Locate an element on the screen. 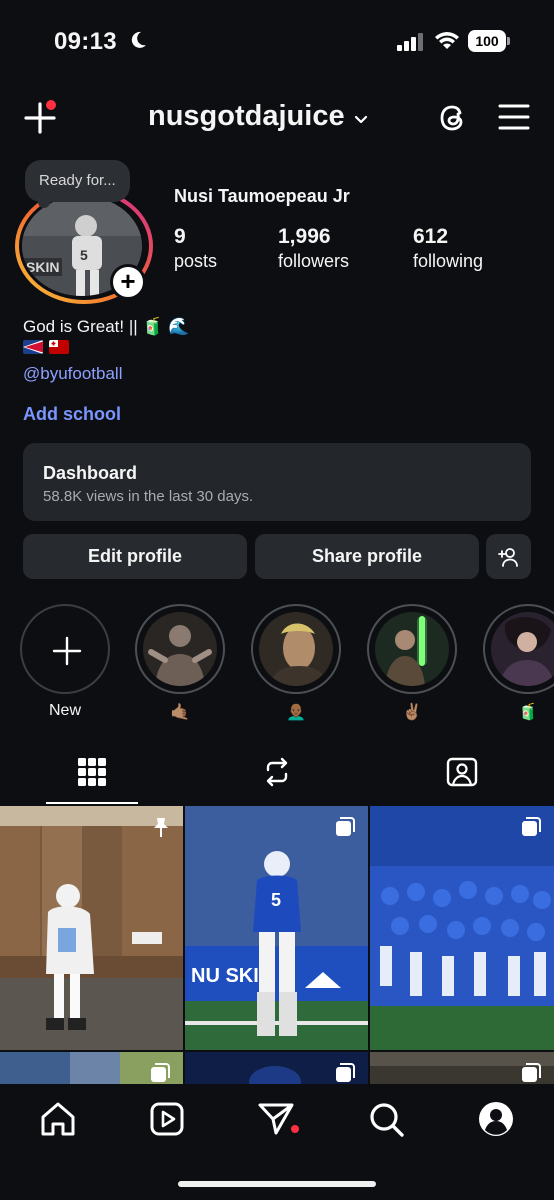  discover-people-button is located at coordinates (508, 556).